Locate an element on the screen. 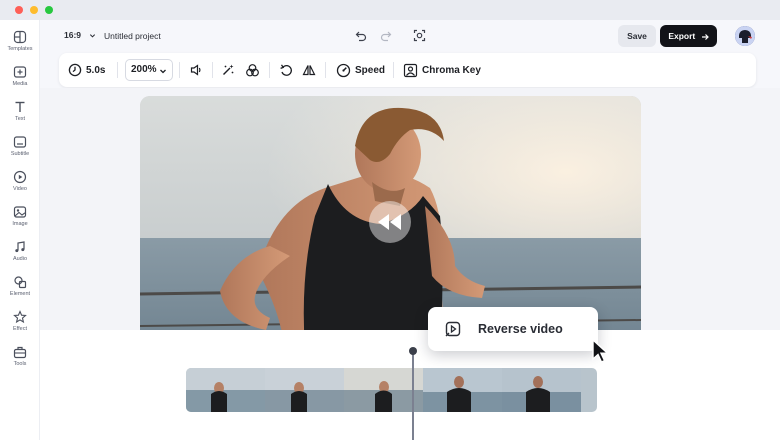  rewind-icon is located at coordinates (389, 222).